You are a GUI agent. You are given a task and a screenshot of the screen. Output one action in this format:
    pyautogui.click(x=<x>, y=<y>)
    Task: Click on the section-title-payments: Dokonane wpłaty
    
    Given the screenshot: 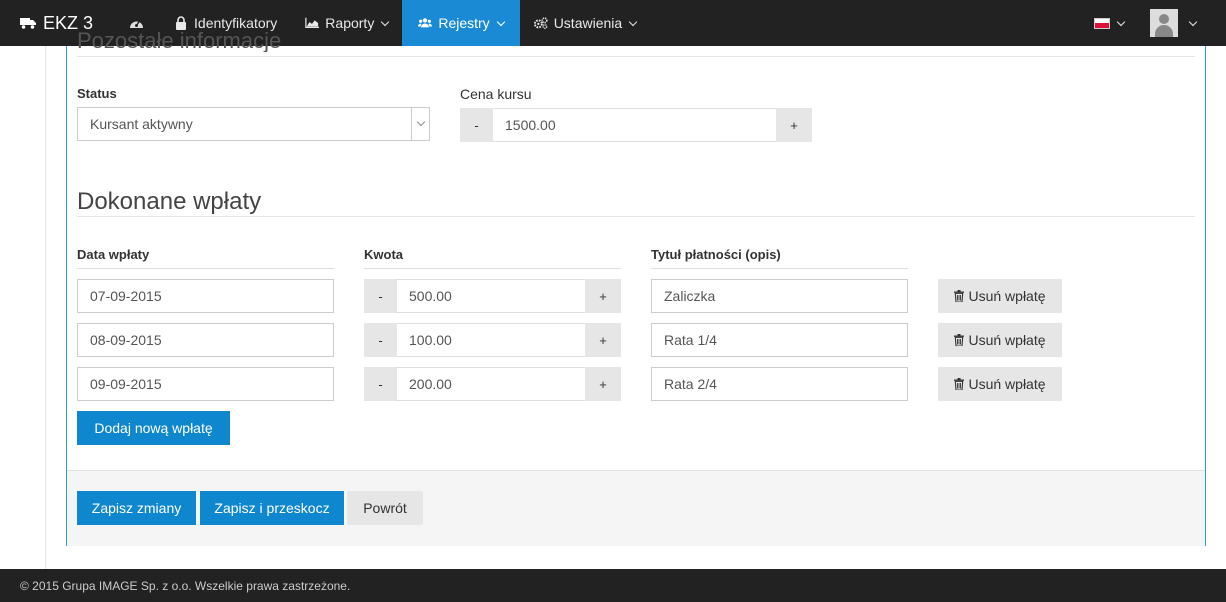 What is the action you would take?
    pyautogui.click(x=169, y=201)
    